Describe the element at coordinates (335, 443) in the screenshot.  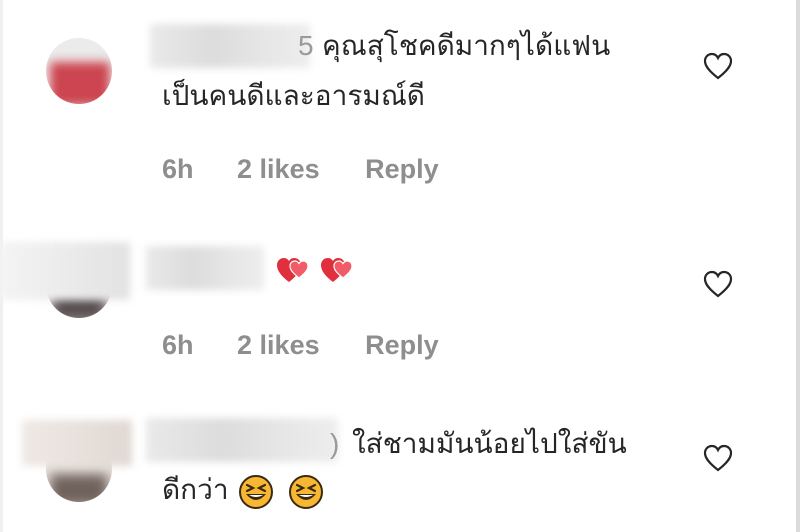
I see `comment-username-tail: )` at that location.